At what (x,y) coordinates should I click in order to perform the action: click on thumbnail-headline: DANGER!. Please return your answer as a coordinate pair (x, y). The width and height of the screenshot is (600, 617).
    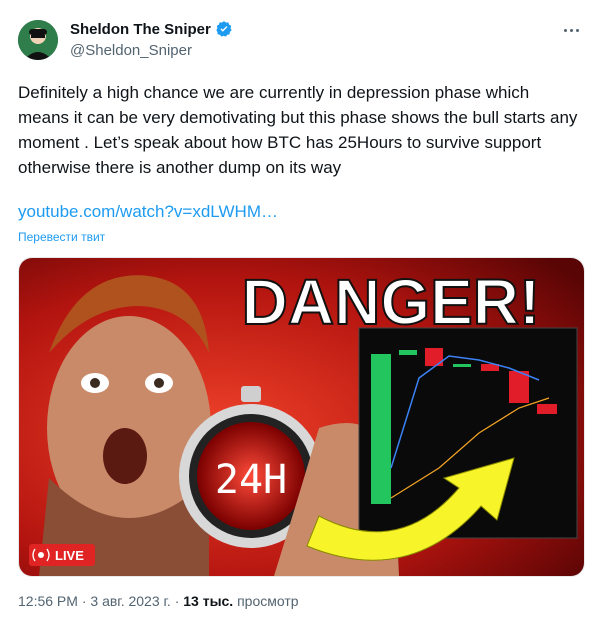
    Looking at the image, I should click on (391, 302).